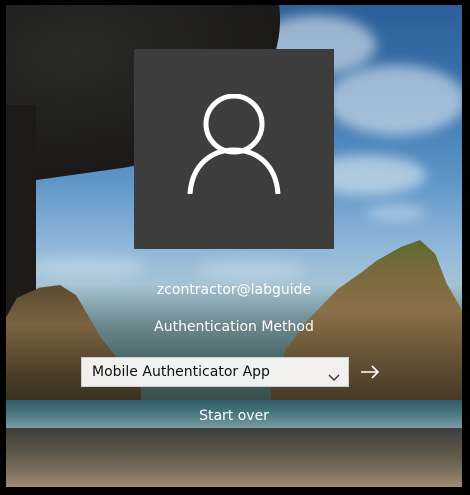  I want to click on arrow-right-icon, so click(370, 372).